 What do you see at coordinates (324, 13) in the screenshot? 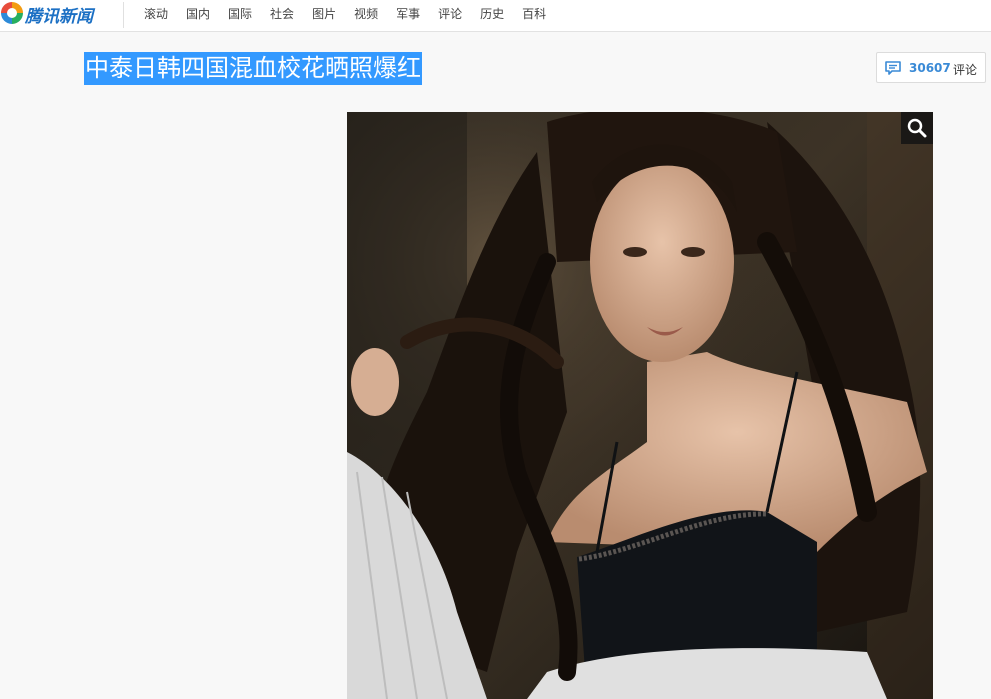
I see `nav-item-pictures: 图片` at bounding box center [324, 13].